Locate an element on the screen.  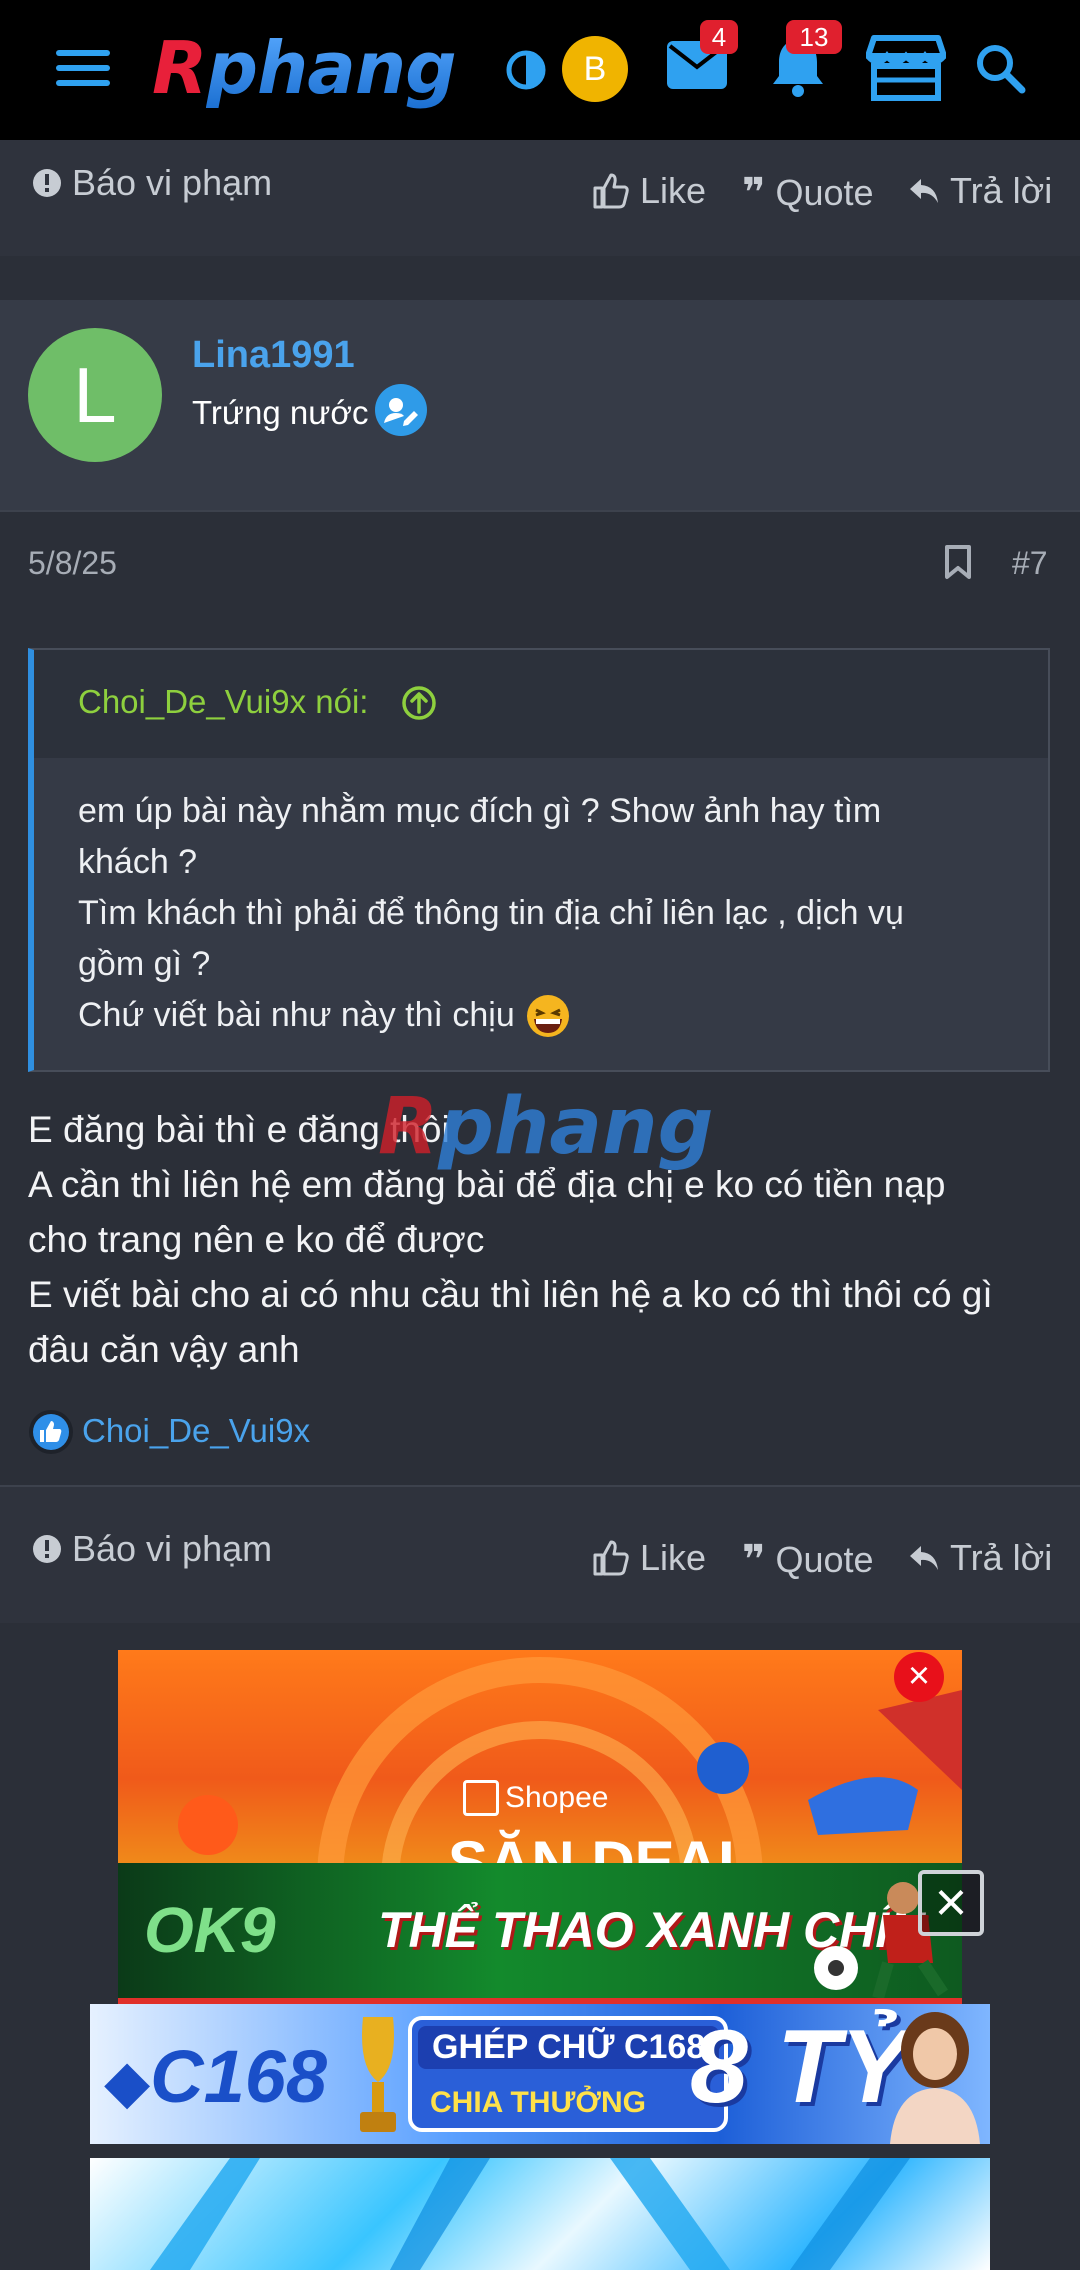
author-avatar: L is located at coordinates (95, 395).